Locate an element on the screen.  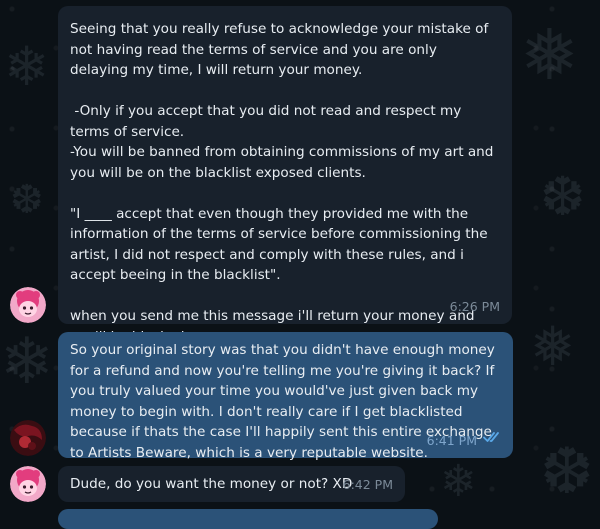
message-time: 6:26 PM is located at coordinates (474, 306).